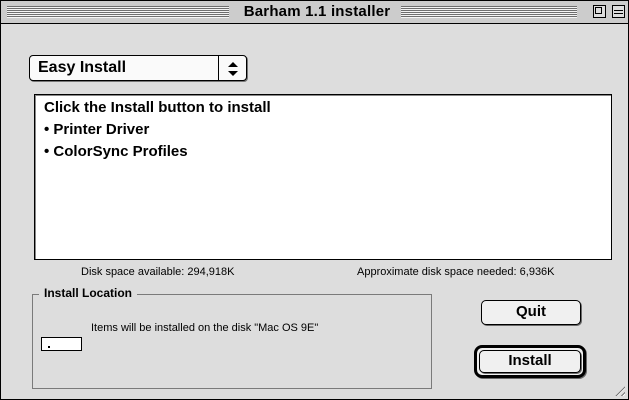  I want to click on title-bar-stripes-left, so click(118, 12).